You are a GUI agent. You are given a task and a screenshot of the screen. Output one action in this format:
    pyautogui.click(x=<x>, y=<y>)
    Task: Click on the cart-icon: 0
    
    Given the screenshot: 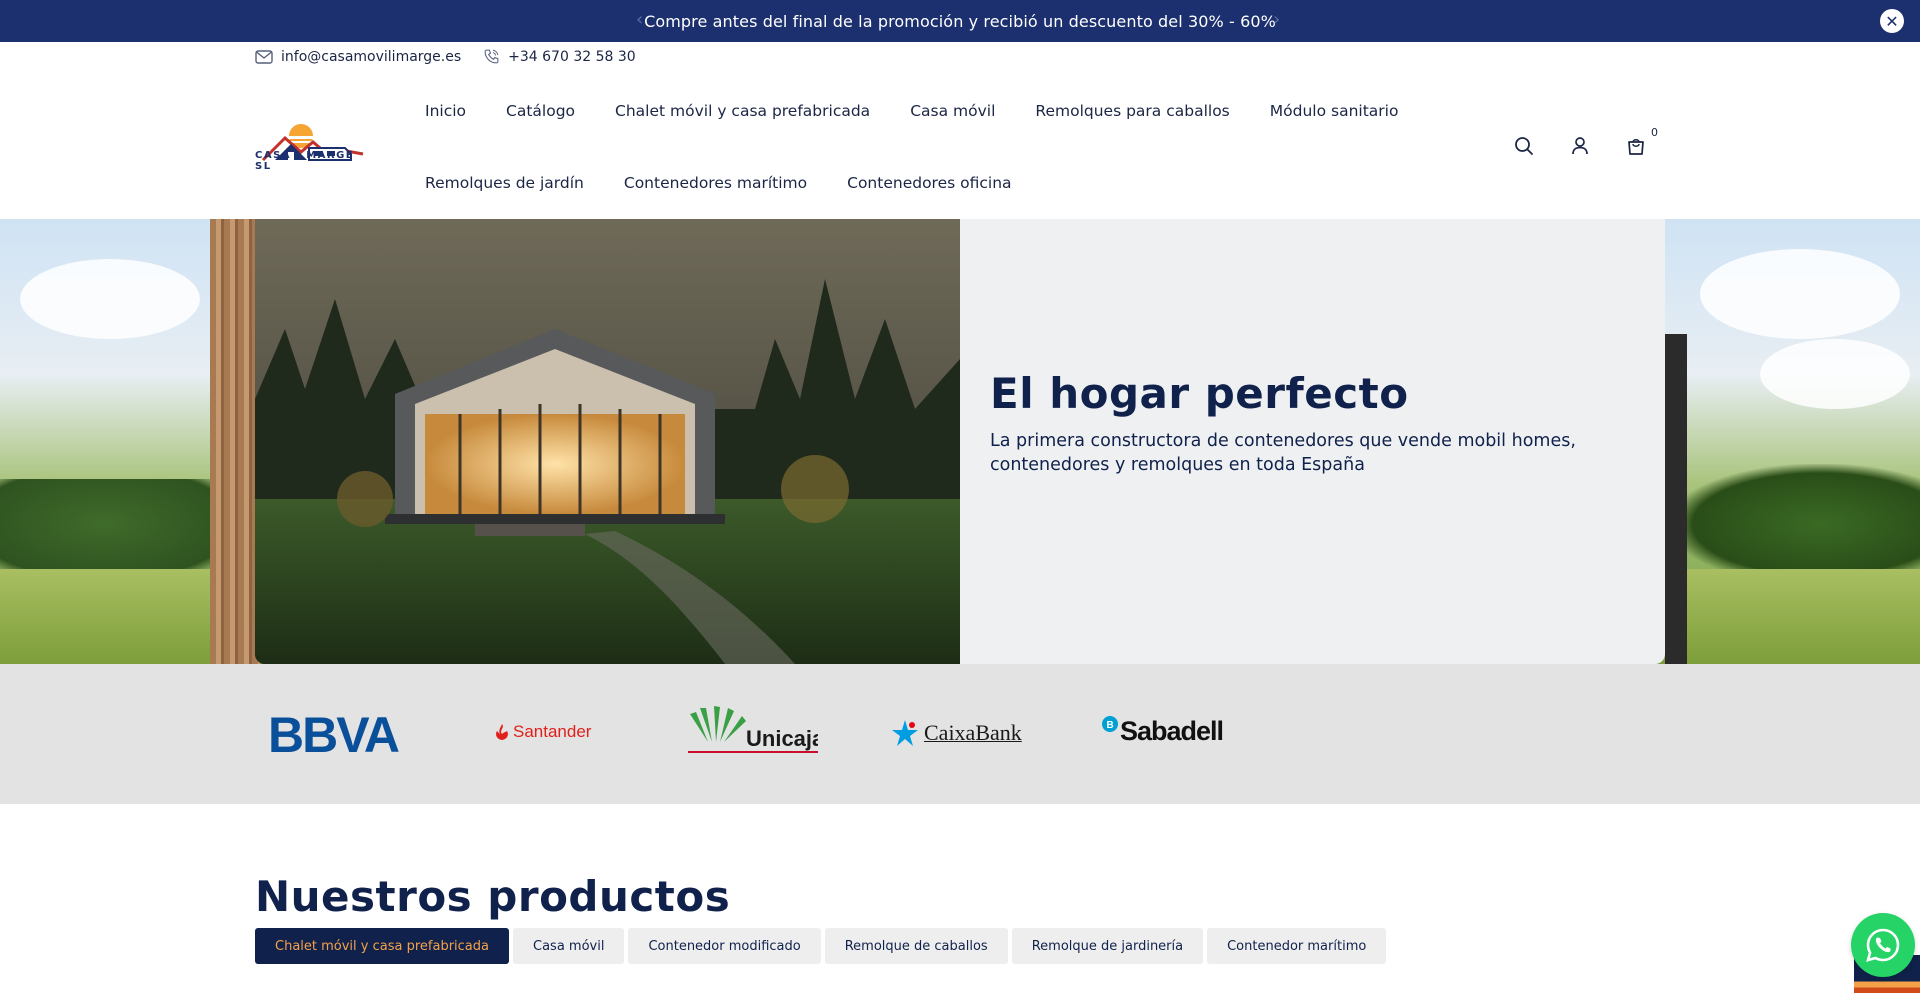 What is the action you would take?
    pyautogui.click(x=1641, y=142)
    